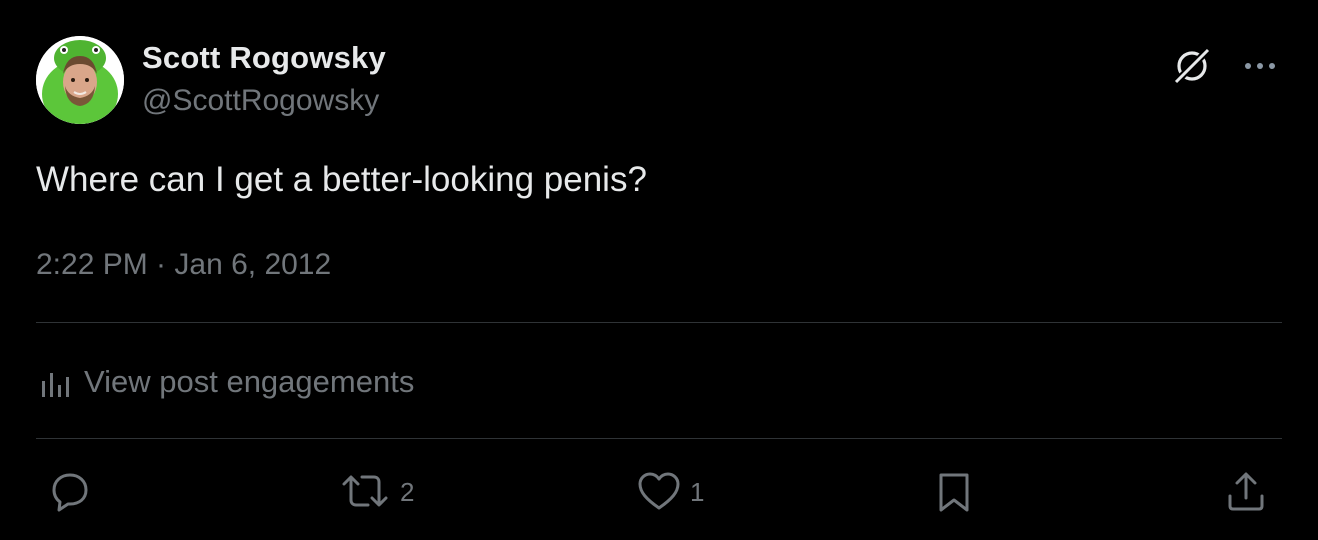  Describe the element at coordinates (659, 491) in the screenshot. I see `heart-icon` at that location.